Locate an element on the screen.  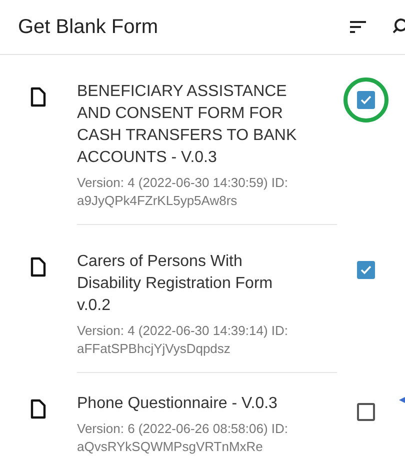
form-details: Version: 4 (2022-06-30 14:30:59) ID: a9JyQPk4FZrKL5yp5Aw8rs is located at coordinates (183, 192).